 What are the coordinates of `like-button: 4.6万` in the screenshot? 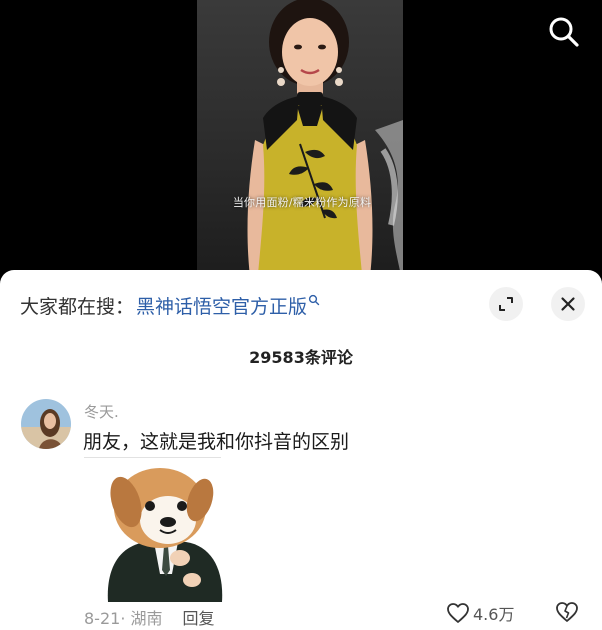 It's located at (480, 613).